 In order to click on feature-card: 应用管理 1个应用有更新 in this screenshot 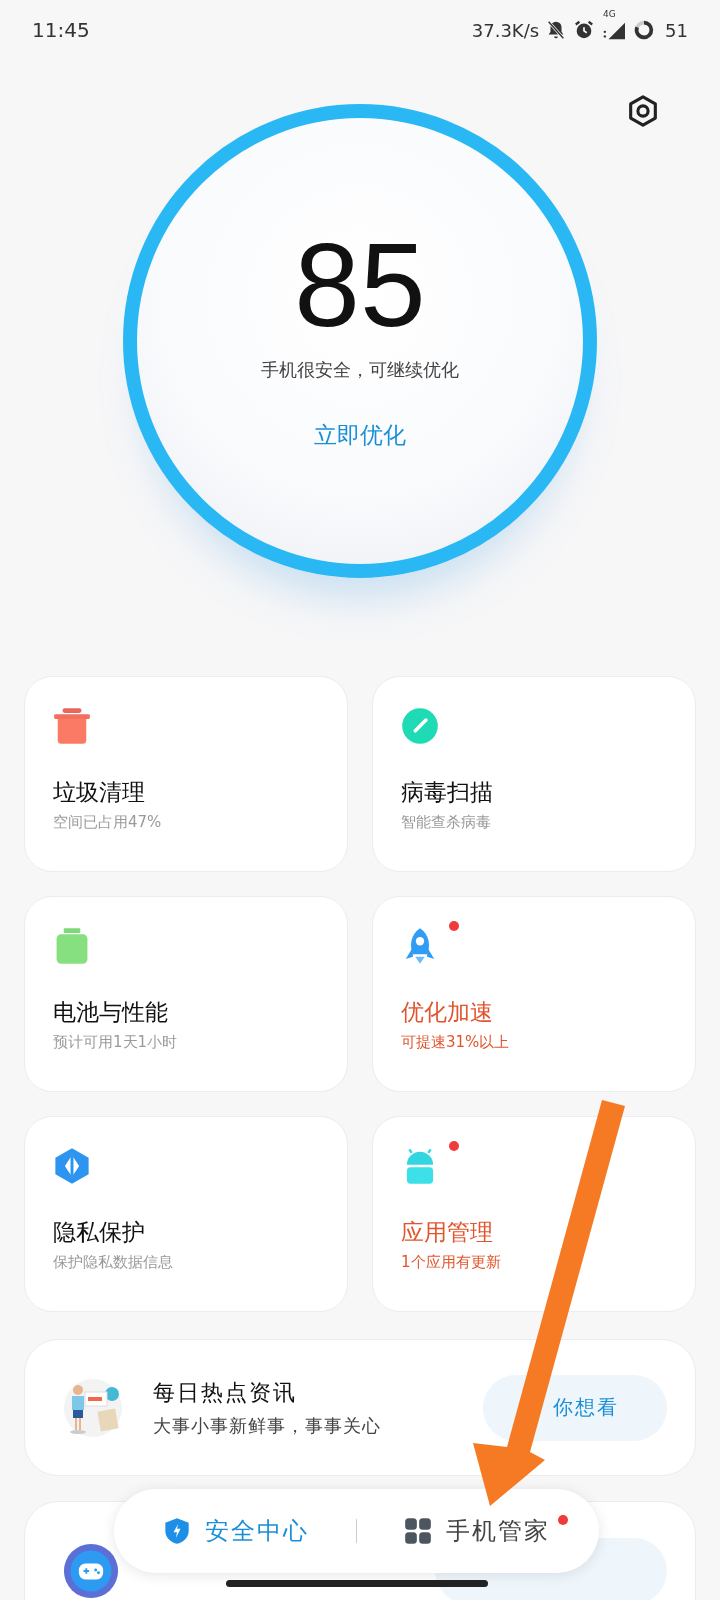, I will do `click(534, 1214)`.